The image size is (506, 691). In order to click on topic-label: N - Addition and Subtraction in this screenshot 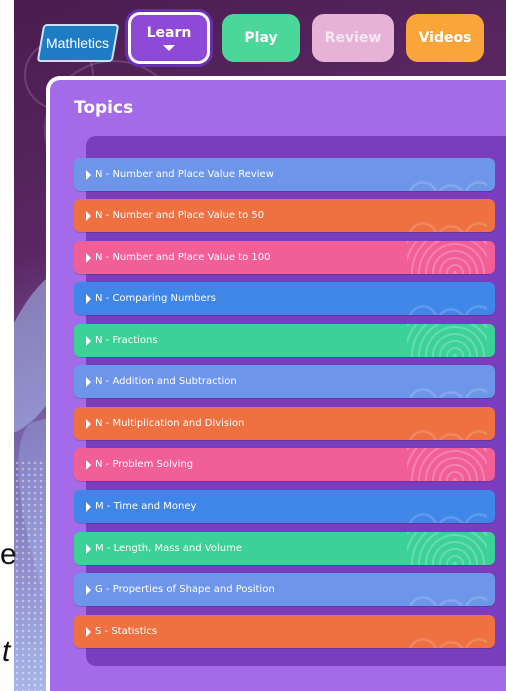, I will do `click(166, 381)`.